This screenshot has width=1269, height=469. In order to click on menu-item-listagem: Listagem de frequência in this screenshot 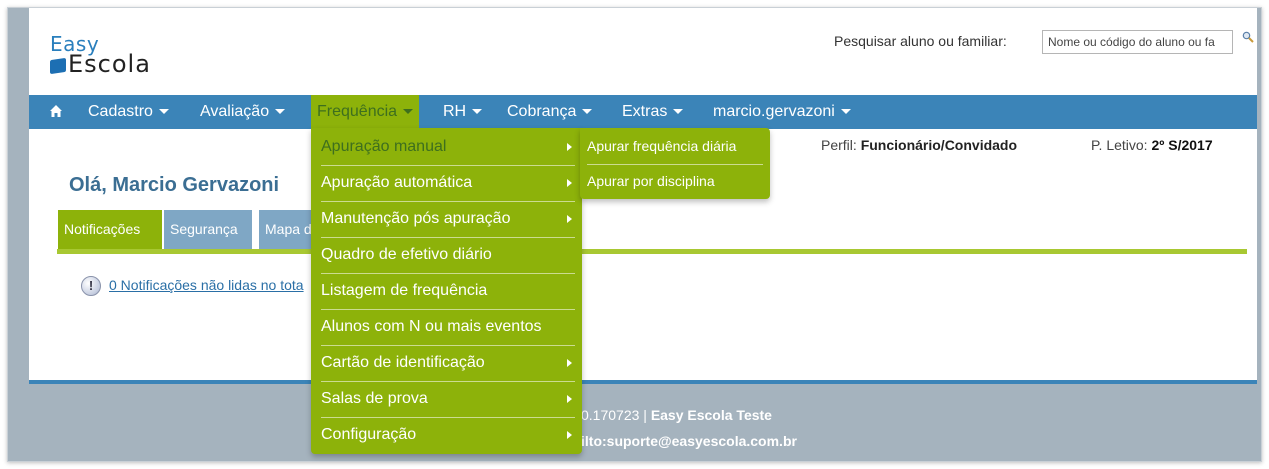, I will do `click(446, 291)`.